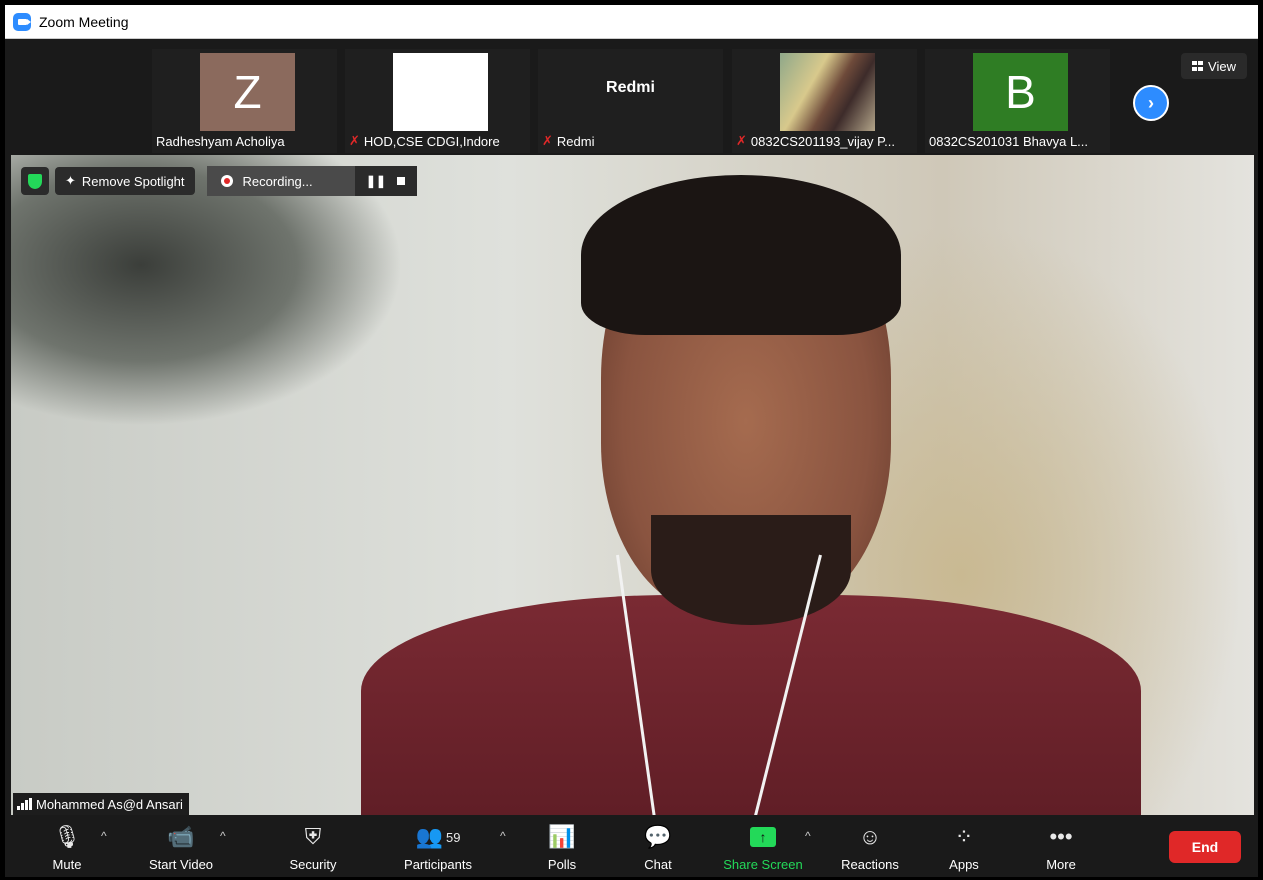 This screenshot has width=1263, height=880. What do you see at coordinates (67, 864) in the screenshot?
I see `mute-label: Mute` at bounding box center [67, 864].